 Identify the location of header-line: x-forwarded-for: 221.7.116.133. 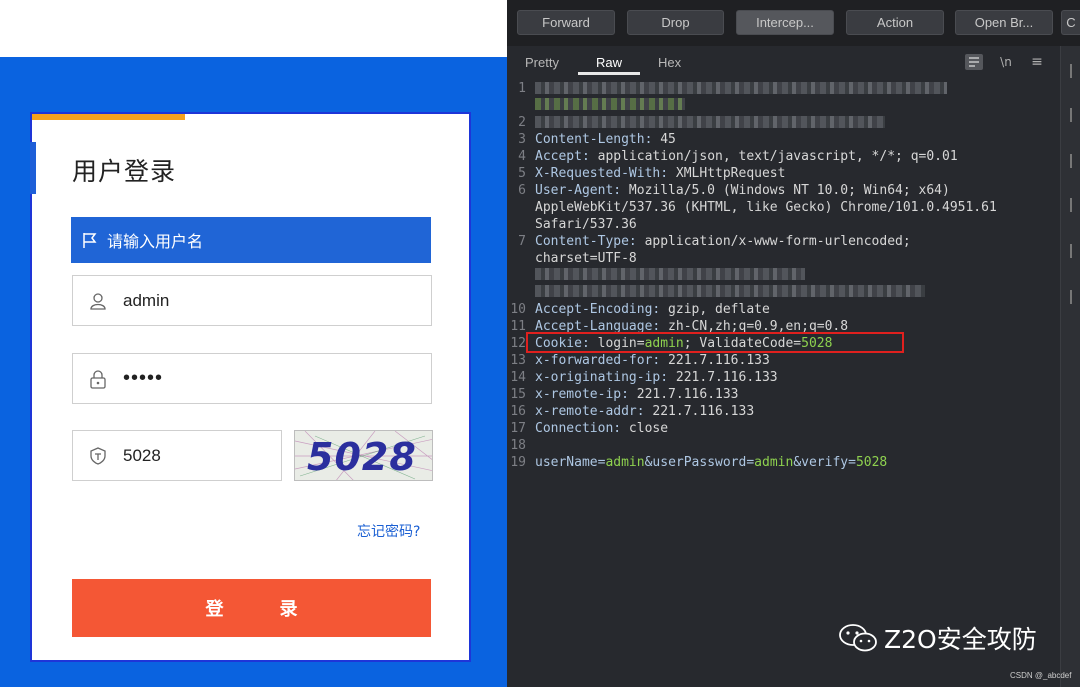
(652, 360).